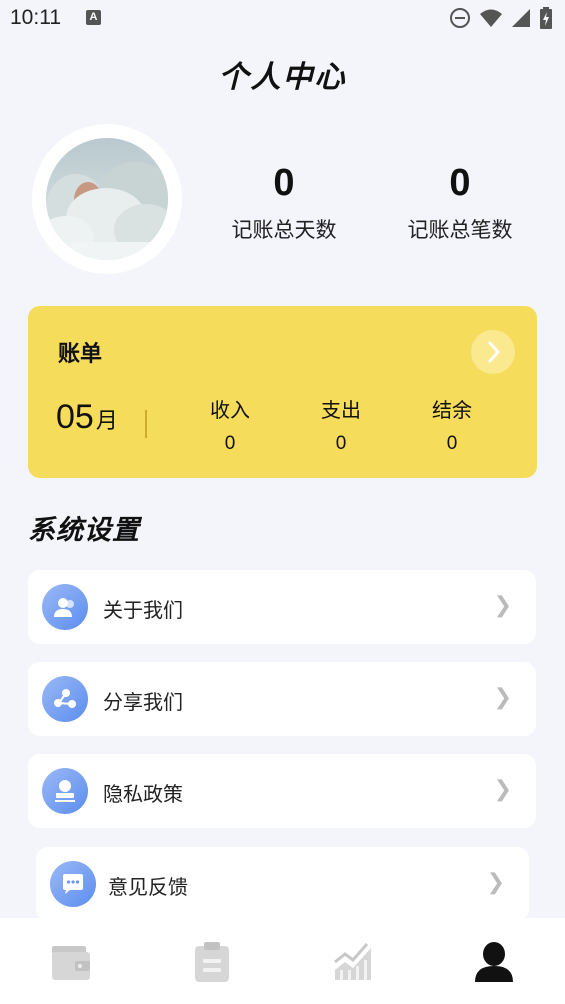 The height and width of the screenshot is (1004, 565). I want to click on bill-balance-label: 结余, so click(452, 410).